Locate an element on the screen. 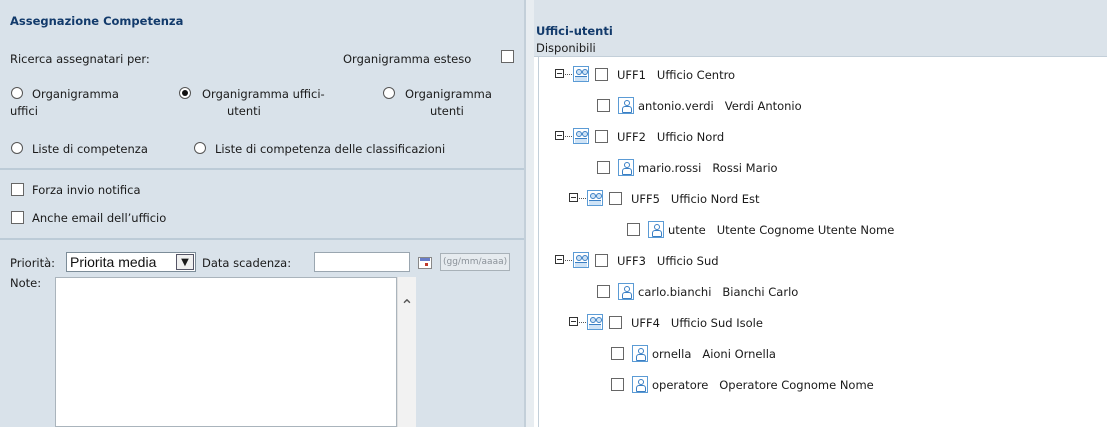 The width and height of the screenshot is (1107, 427). radio-organigramma-uffici-utenti is located at coordinates (185, 93).